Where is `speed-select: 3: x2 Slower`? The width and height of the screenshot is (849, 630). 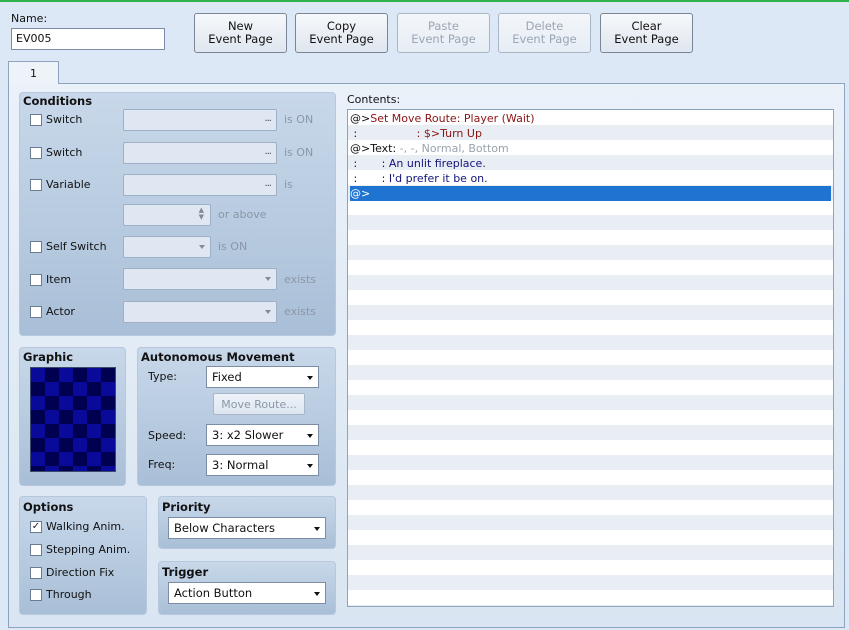
speed-select: 3: x2 Slower is located at coordinates (262, 435).